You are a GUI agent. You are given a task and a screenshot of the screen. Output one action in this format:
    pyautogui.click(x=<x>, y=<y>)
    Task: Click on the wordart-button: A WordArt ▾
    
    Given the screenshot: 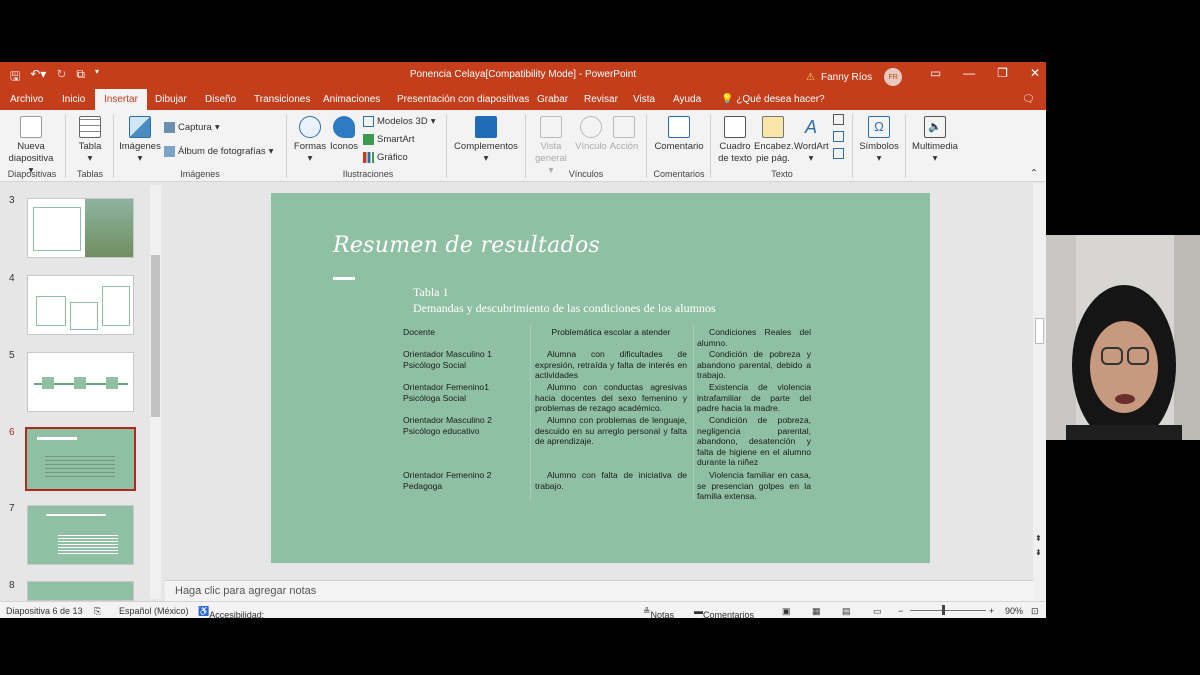 What is the action you would take?
    pyautogui.click(x=811, y=140)
    